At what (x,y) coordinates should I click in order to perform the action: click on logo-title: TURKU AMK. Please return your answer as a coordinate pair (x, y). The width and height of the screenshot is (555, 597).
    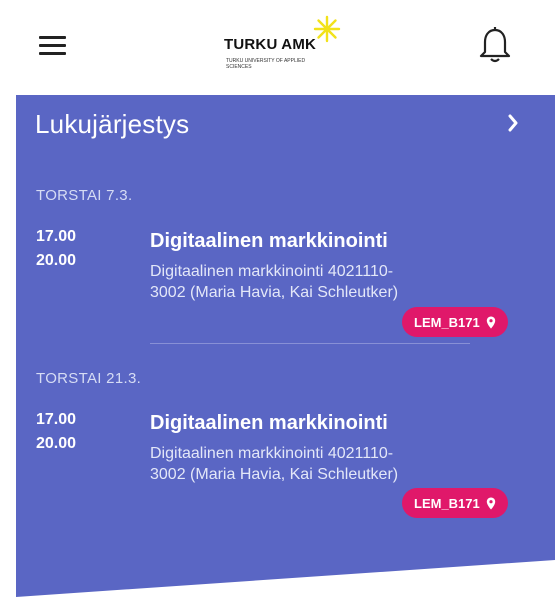
    Looking at the image, I should click on (270, 44).